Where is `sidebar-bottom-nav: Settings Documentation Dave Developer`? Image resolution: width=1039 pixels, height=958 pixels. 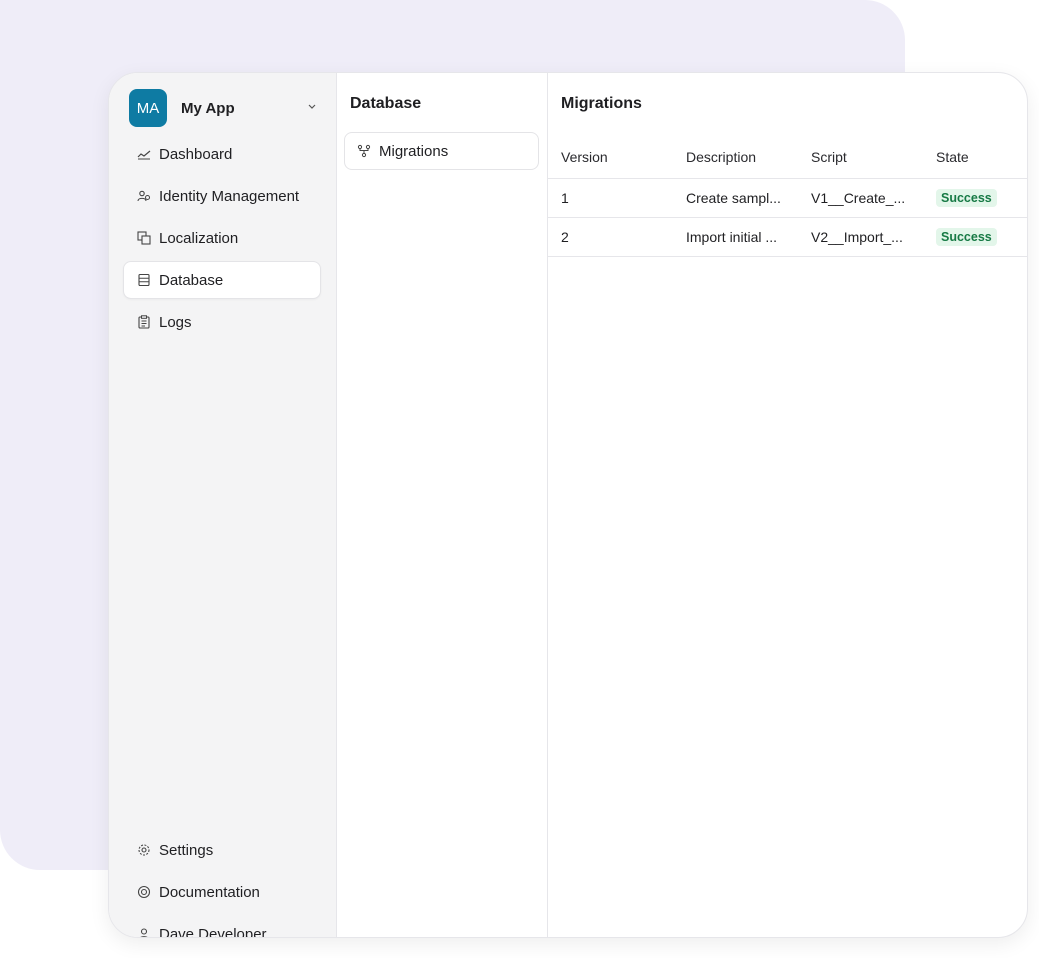 sidebar-bottom-nav: Settings Documentation Dave Developer is located at coordinates (222, 884).